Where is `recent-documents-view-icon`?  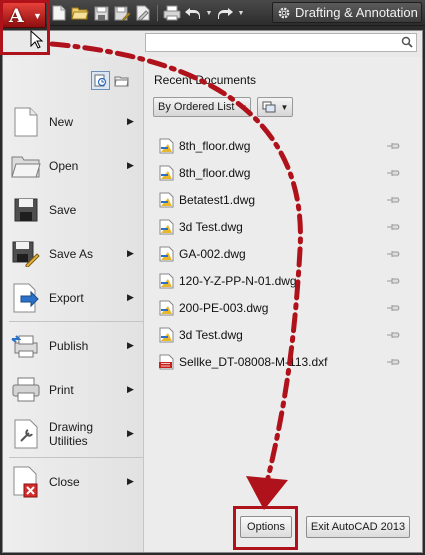 recent-documents-view-icon is located at coordinates (100, 80).